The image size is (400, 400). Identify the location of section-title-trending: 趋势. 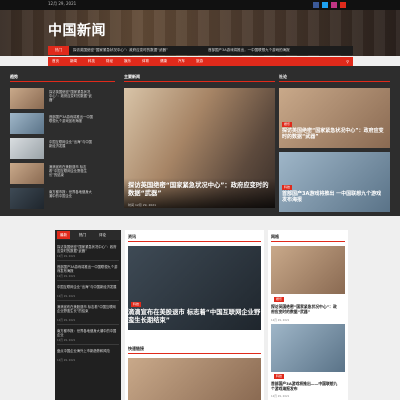
(14, 76).